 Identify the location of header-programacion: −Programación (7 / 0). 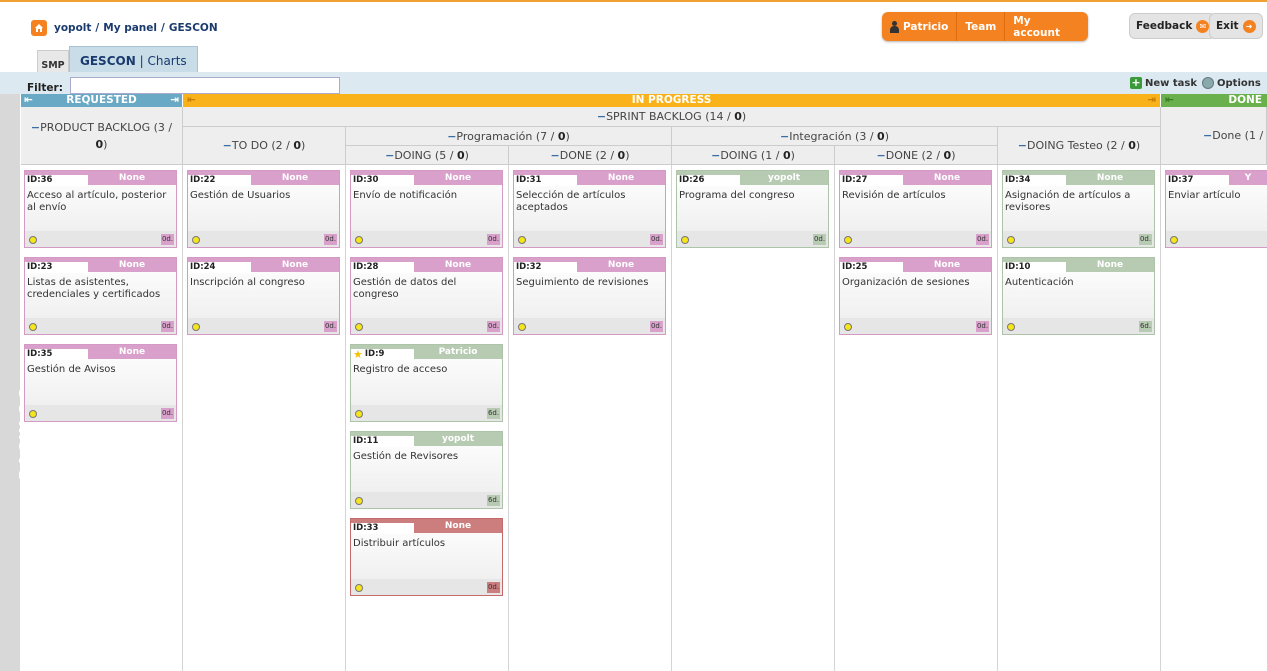
(509, 136).